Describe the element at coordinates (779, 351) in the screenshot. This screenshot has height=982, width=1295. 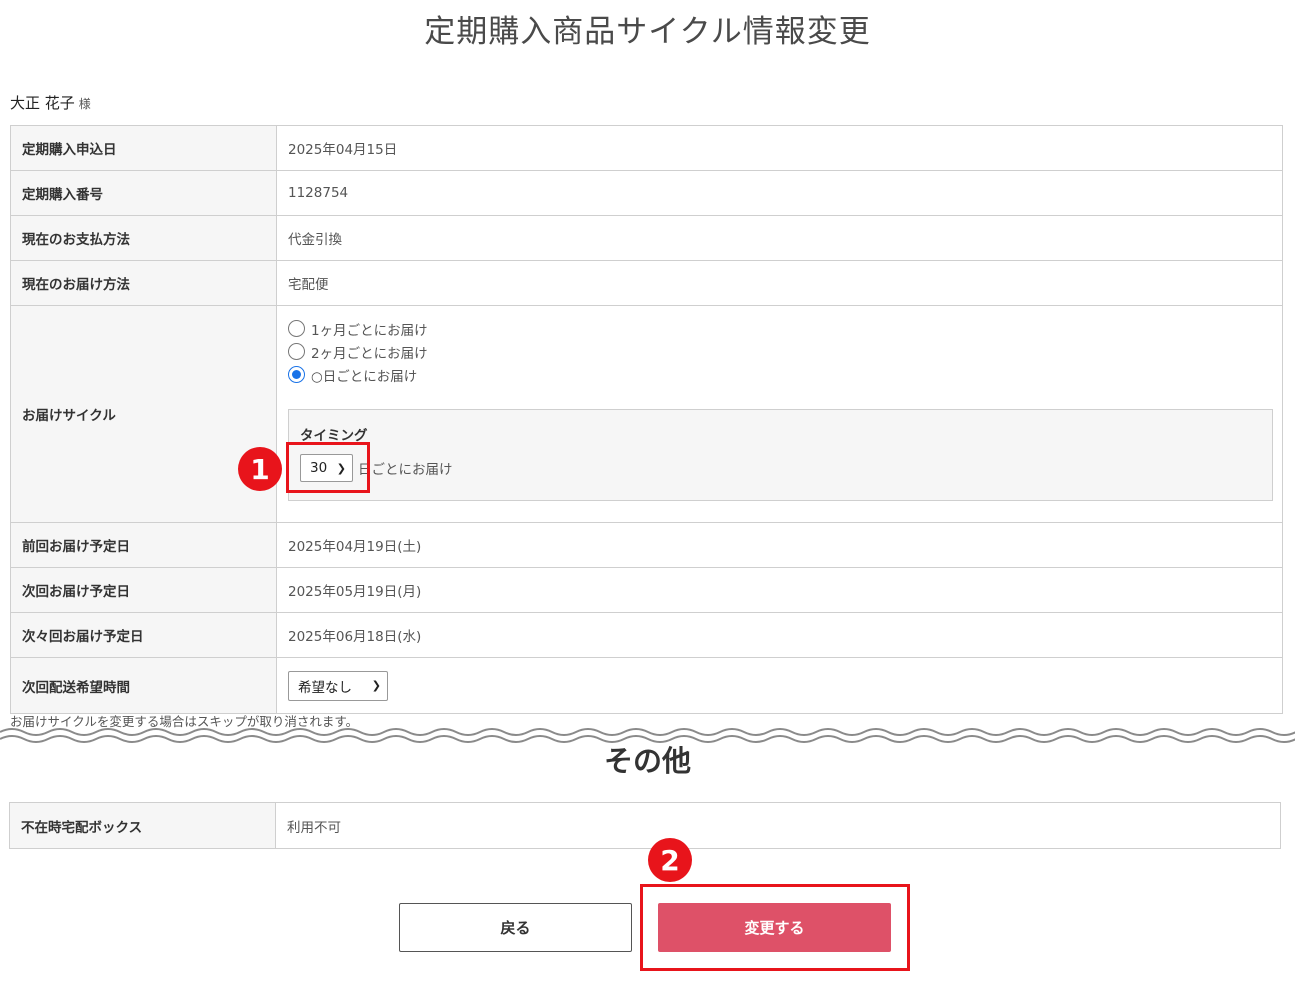
I see `cycle-option-2: 2ヶ月ごとにお届け` at that location.